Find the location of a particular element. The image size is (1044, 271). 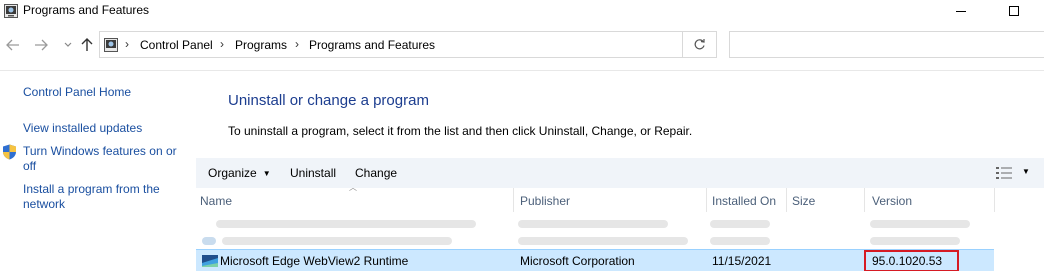

refresh-icon is located at coordinates (699, 44).